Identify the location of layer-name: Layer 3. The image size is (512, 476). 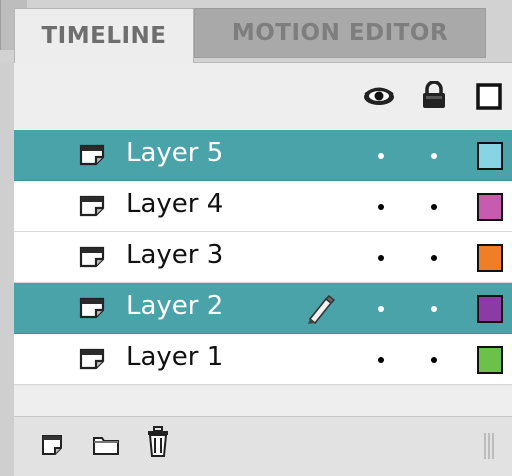
(174, 255).